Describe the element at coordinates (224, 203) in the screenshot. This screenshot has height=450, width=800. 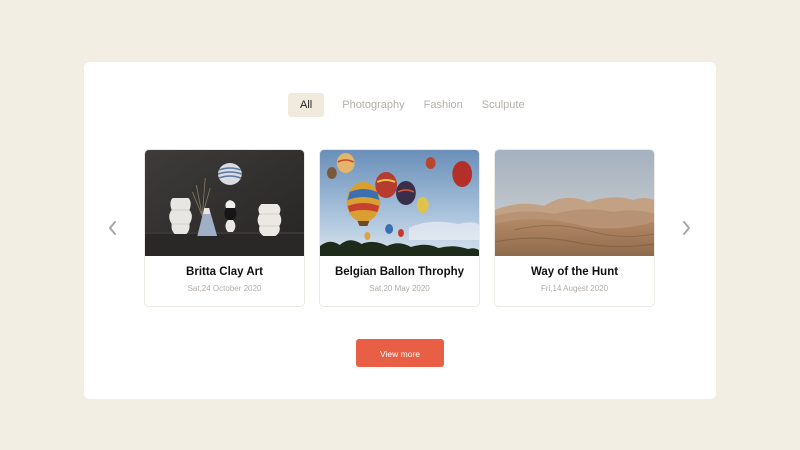
I see `ceramic-vases-photo` at that location.